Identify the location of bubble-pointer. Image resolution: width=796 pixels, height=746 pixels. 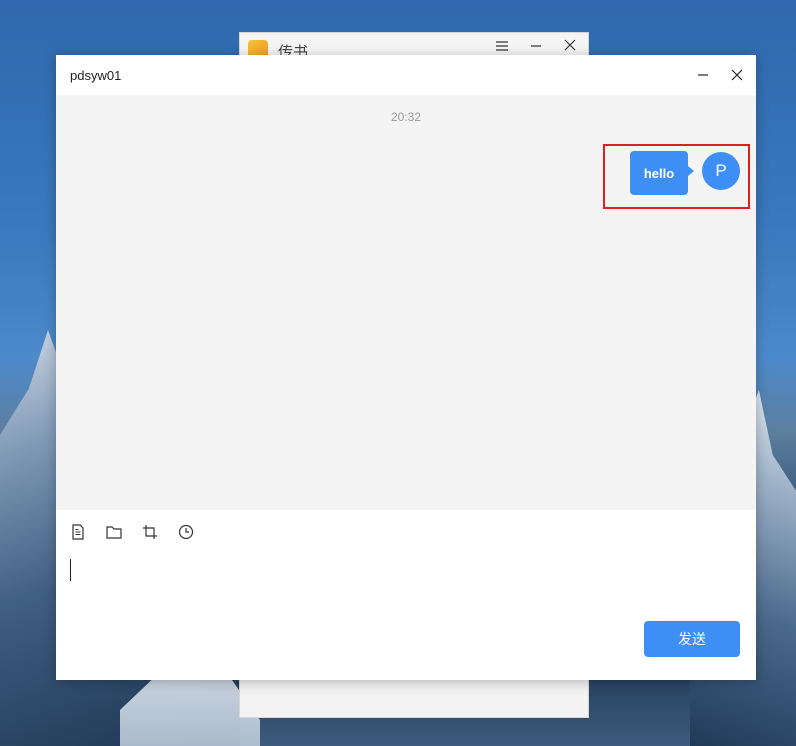
(691, 171).